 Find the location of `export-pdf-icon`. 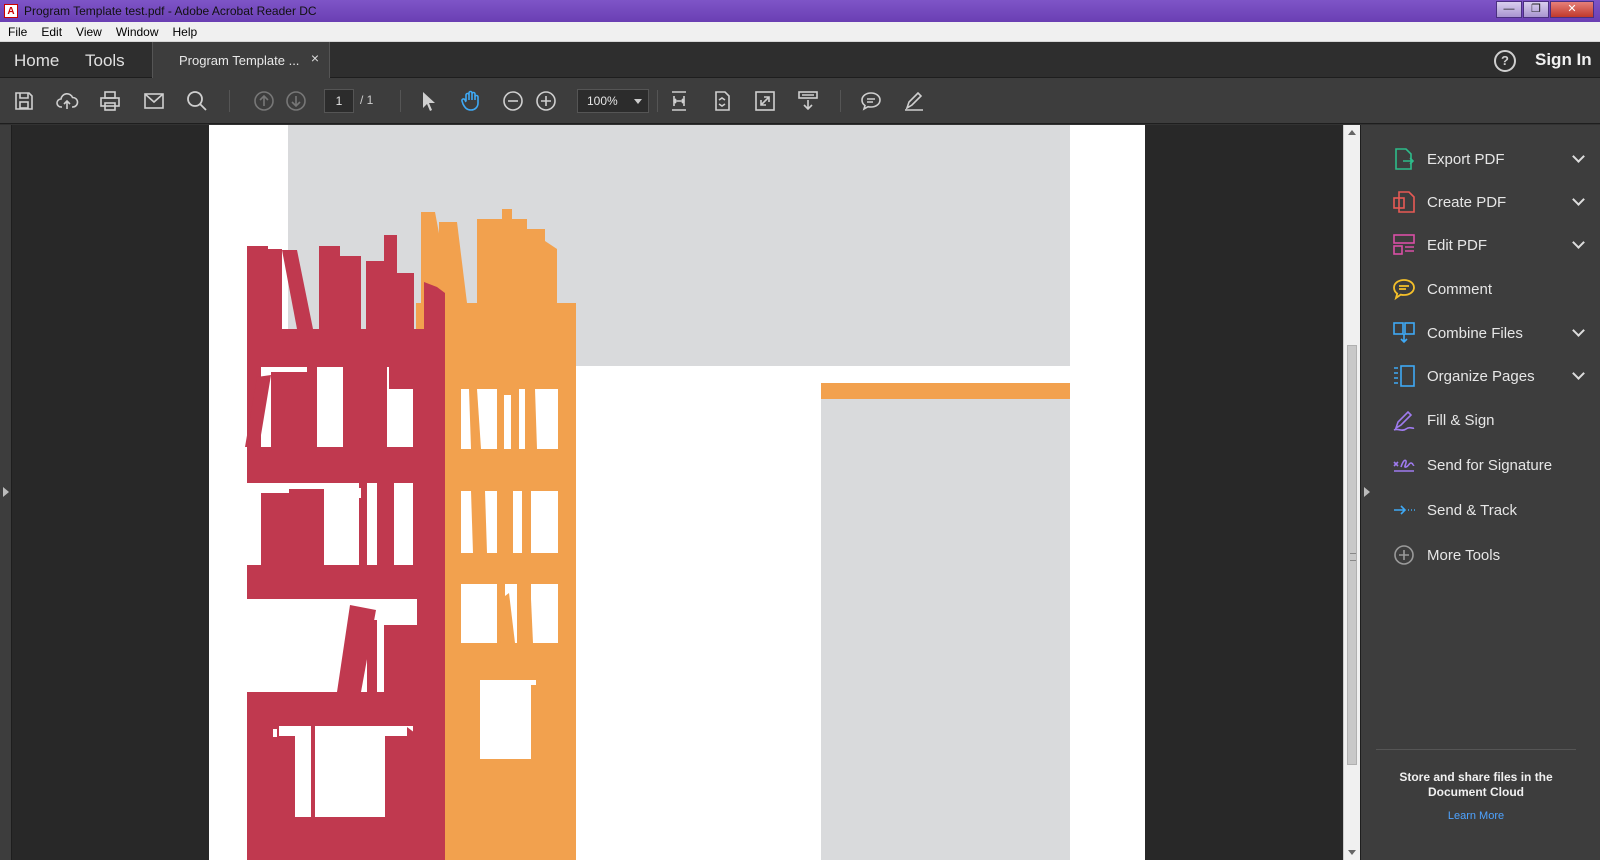

export-pdf-icon is located at coordinates (1405, 159).